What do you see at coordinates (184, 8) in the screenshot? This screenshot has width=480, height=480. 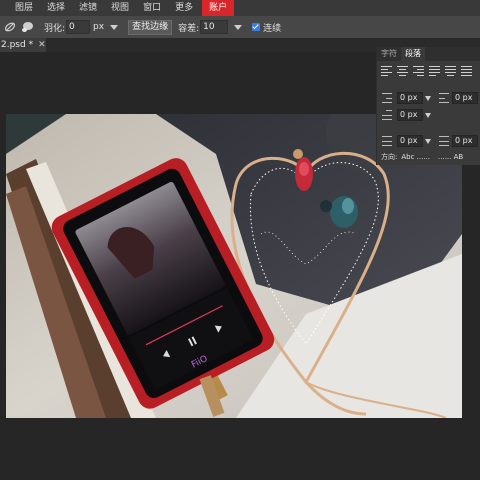 I see `menu-more: 更多` at bounding box center [184, 8].